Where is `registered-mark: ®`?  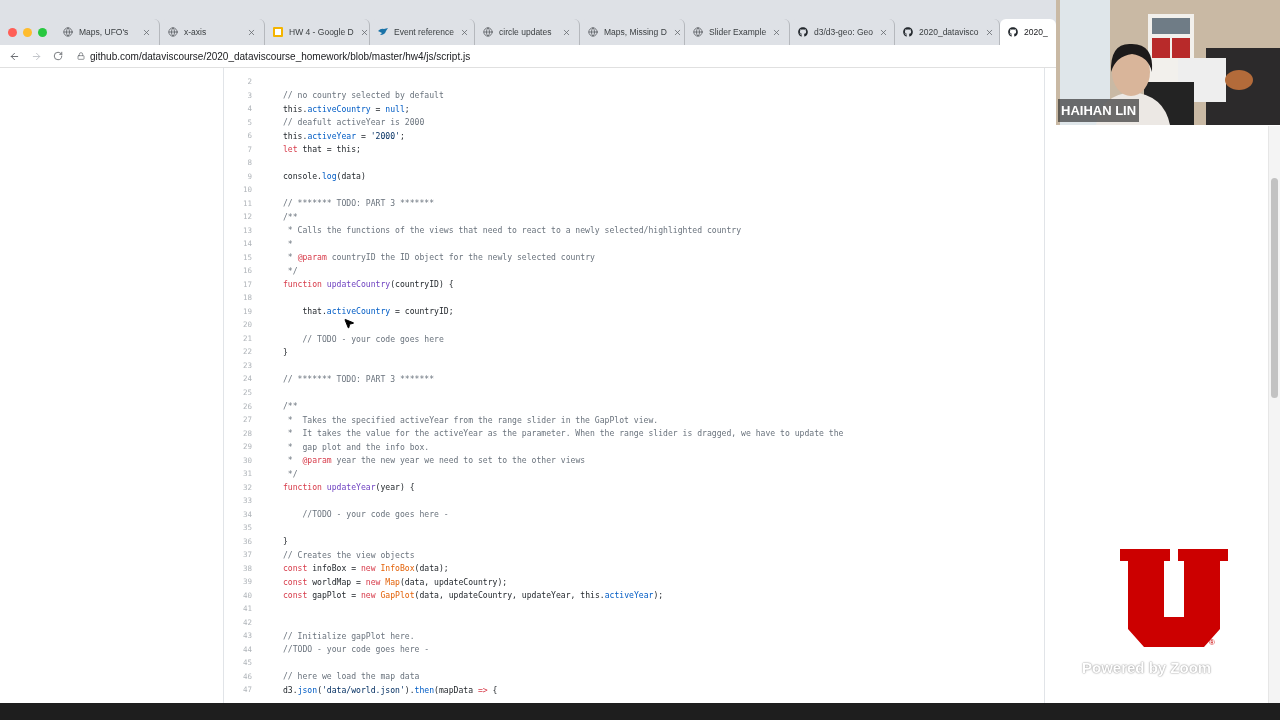 registered-mark: ® is located at coordinates (1212, 643).